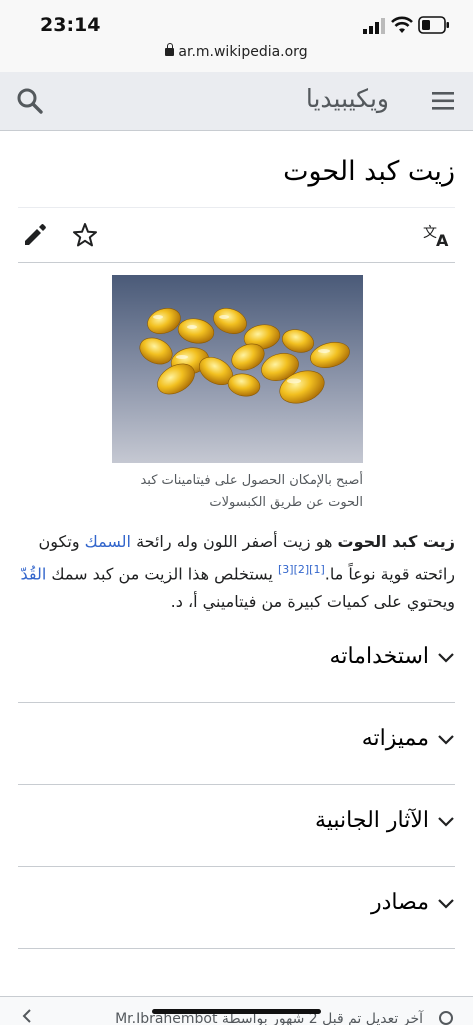  What do you see at coordinates (374, 26) in the screenshot?
I see `cellular-signal-icon` at bounding box center [374, 26].